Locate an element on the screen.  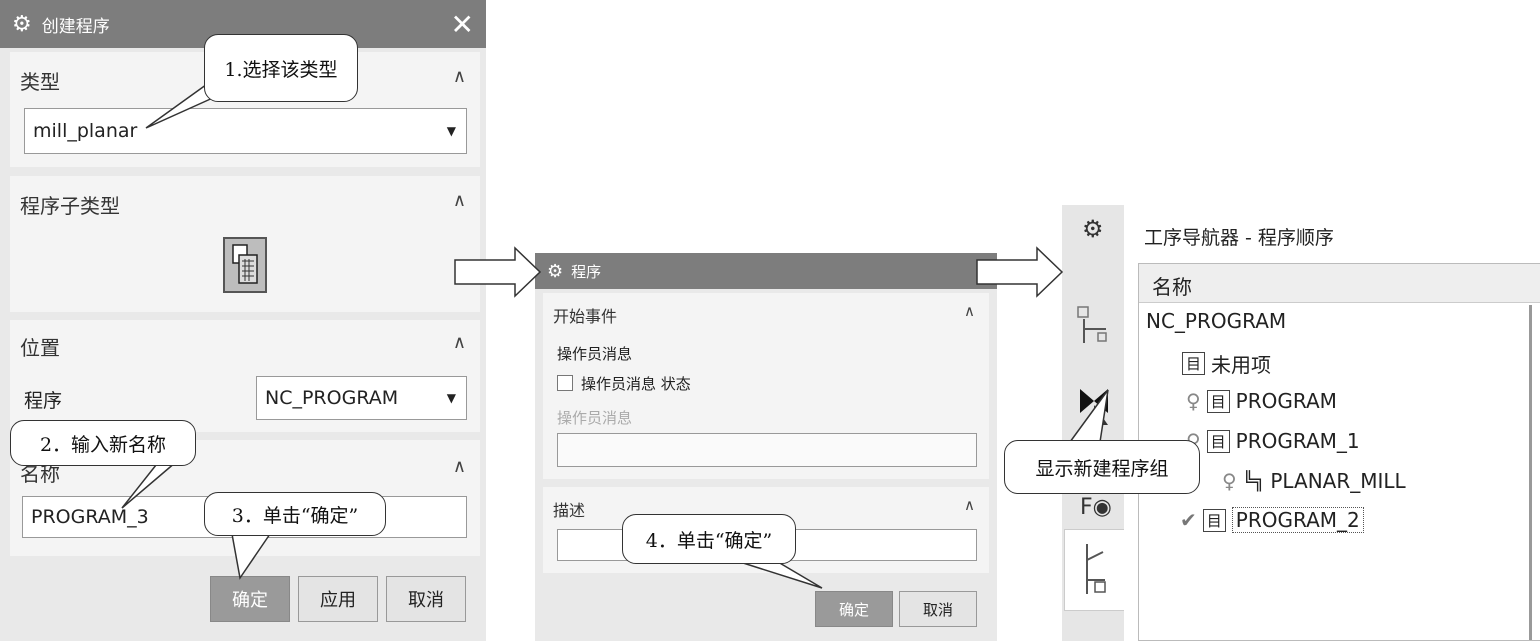
tree-row-label: PROGRAM is located at coordinates (1286, 401).